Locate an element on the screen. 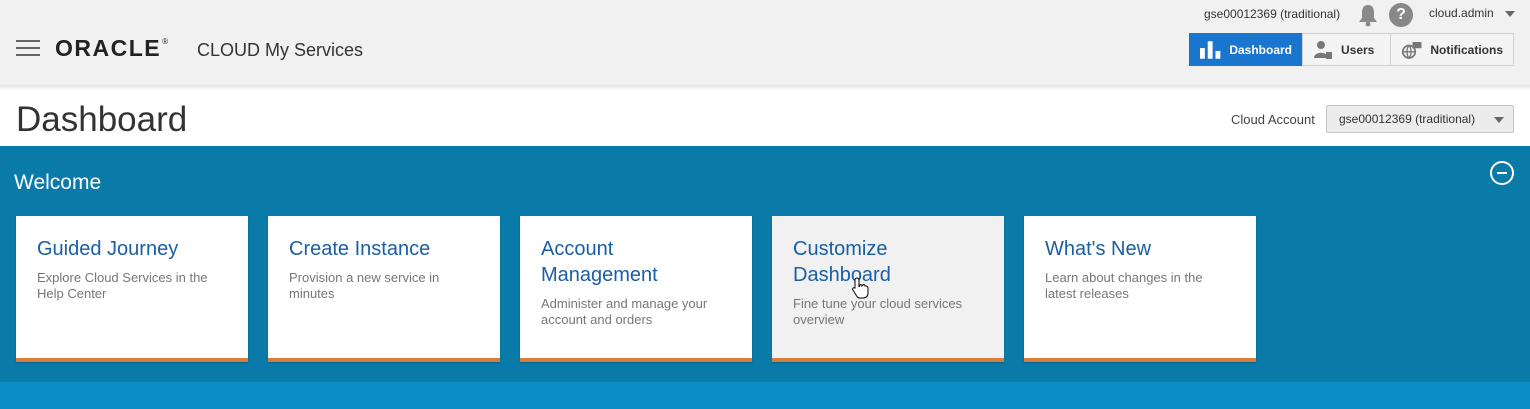 This screenshot has width=1530, height=409. notifications-globe-icon is located at coordinates (1411, 50).